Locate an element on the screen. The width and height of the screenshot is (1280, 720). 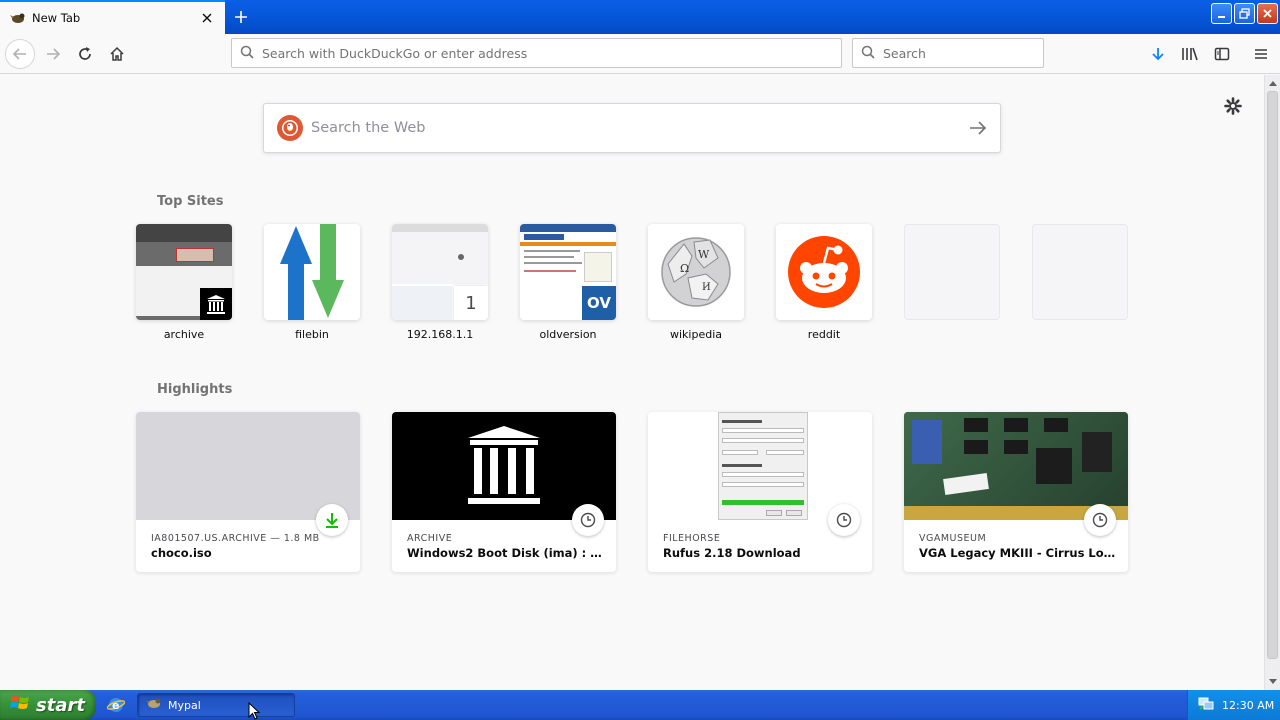
library-icon is located at coordinates (1190, 54).